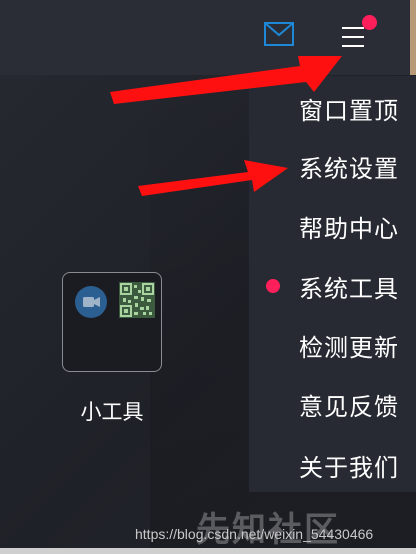 This screenshot has width=416, height=554. Describe the element at coordinates (273, 286) in the screenshot. I see `active-bullet-icon` at that location.